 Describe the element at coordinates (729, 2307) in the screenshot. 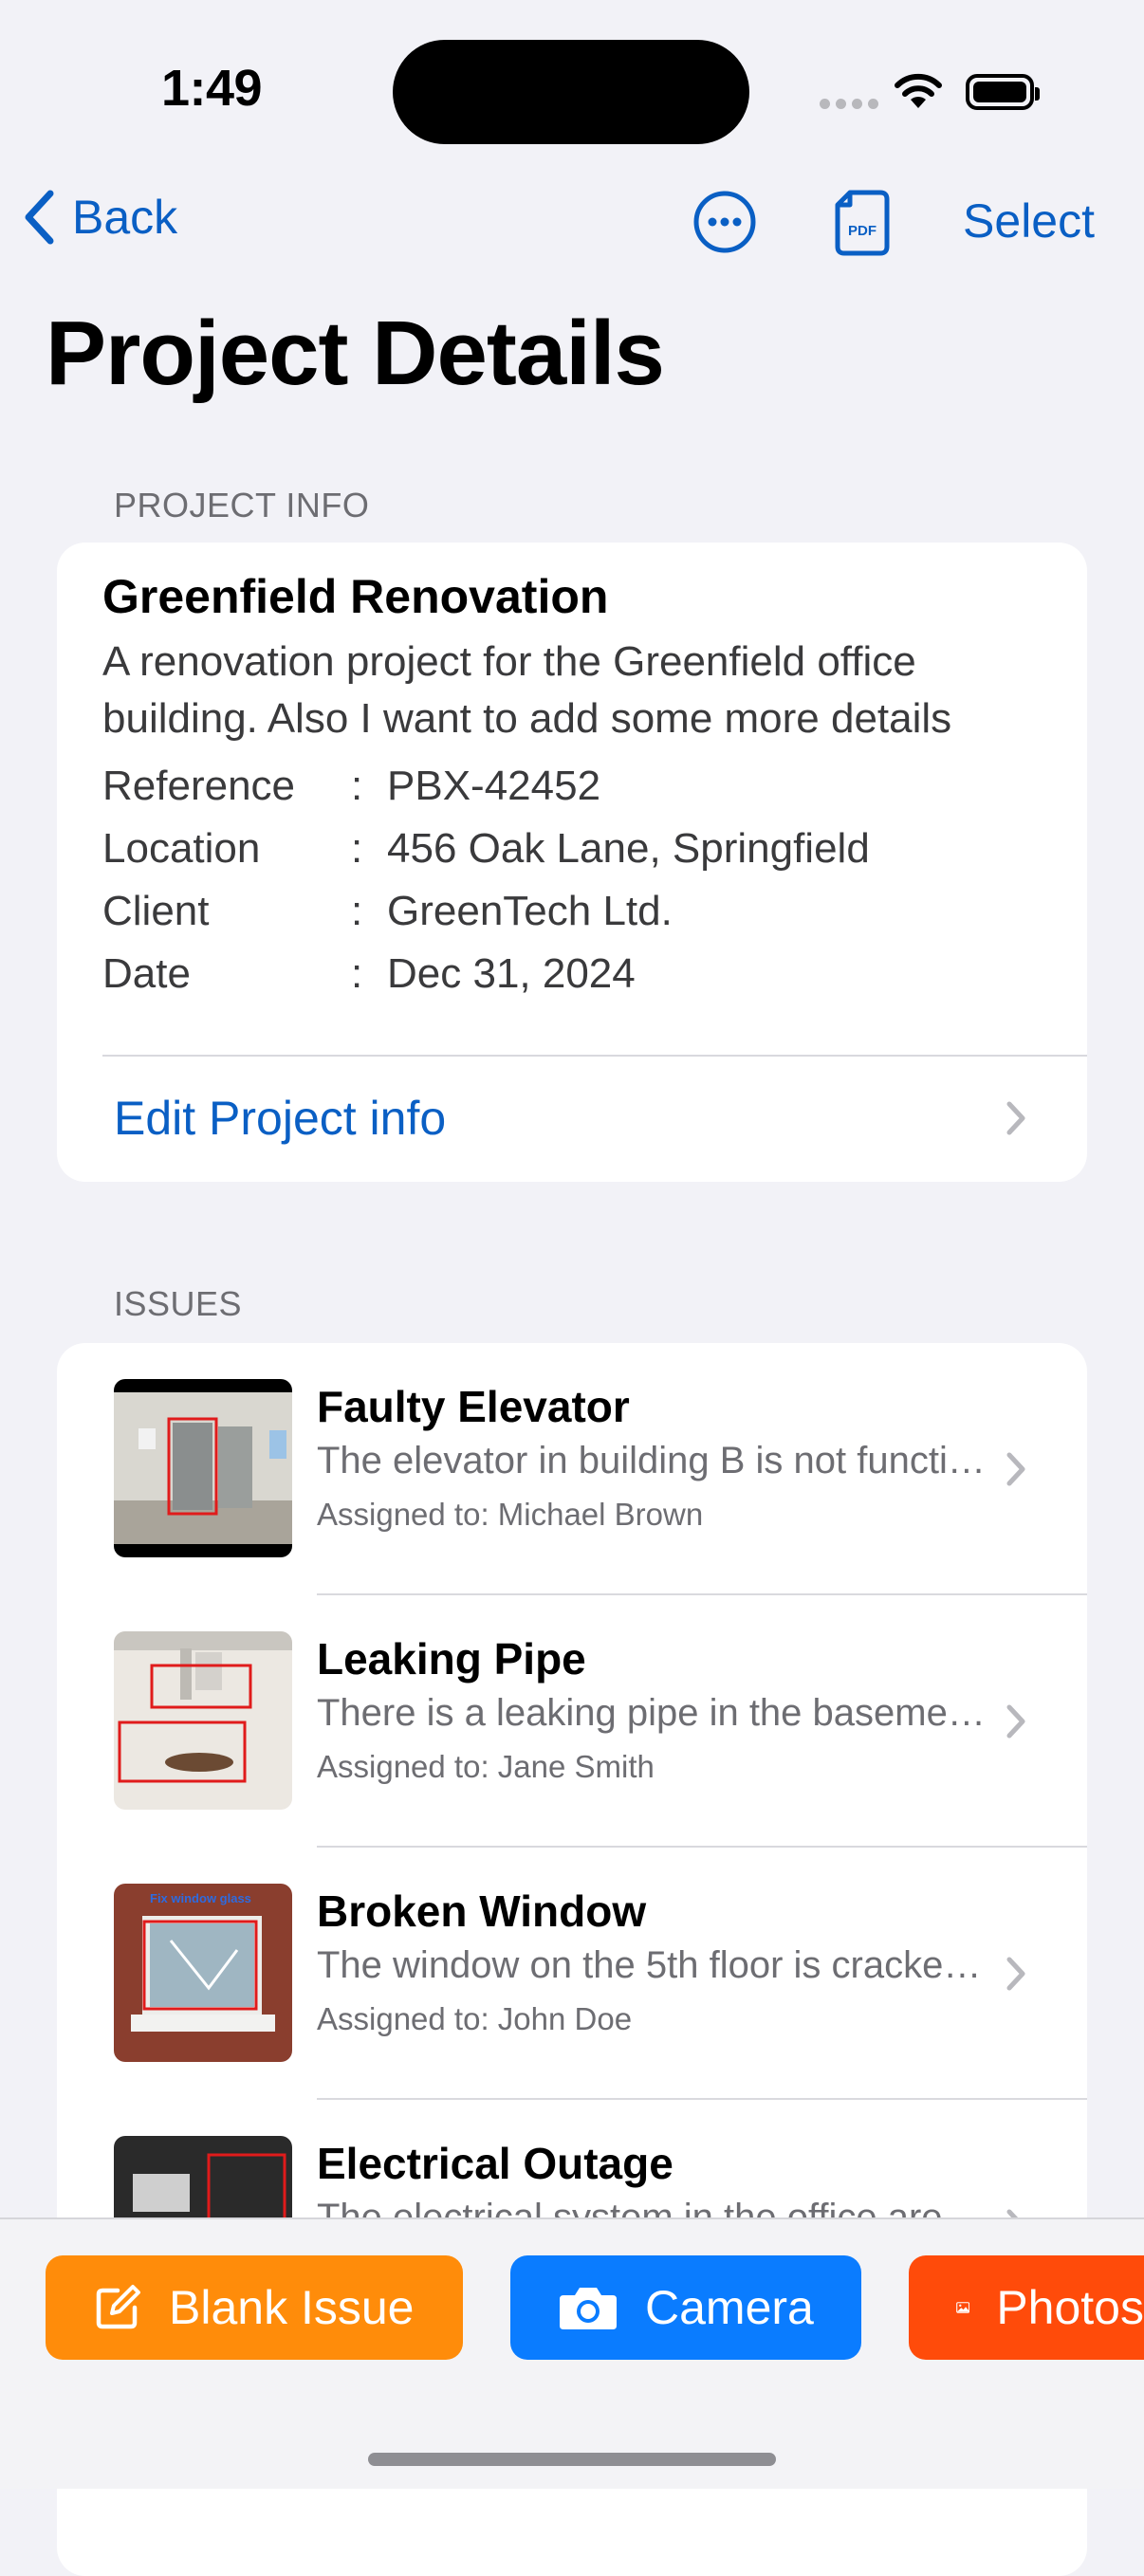

I see `camera-label: Camera` at that location.